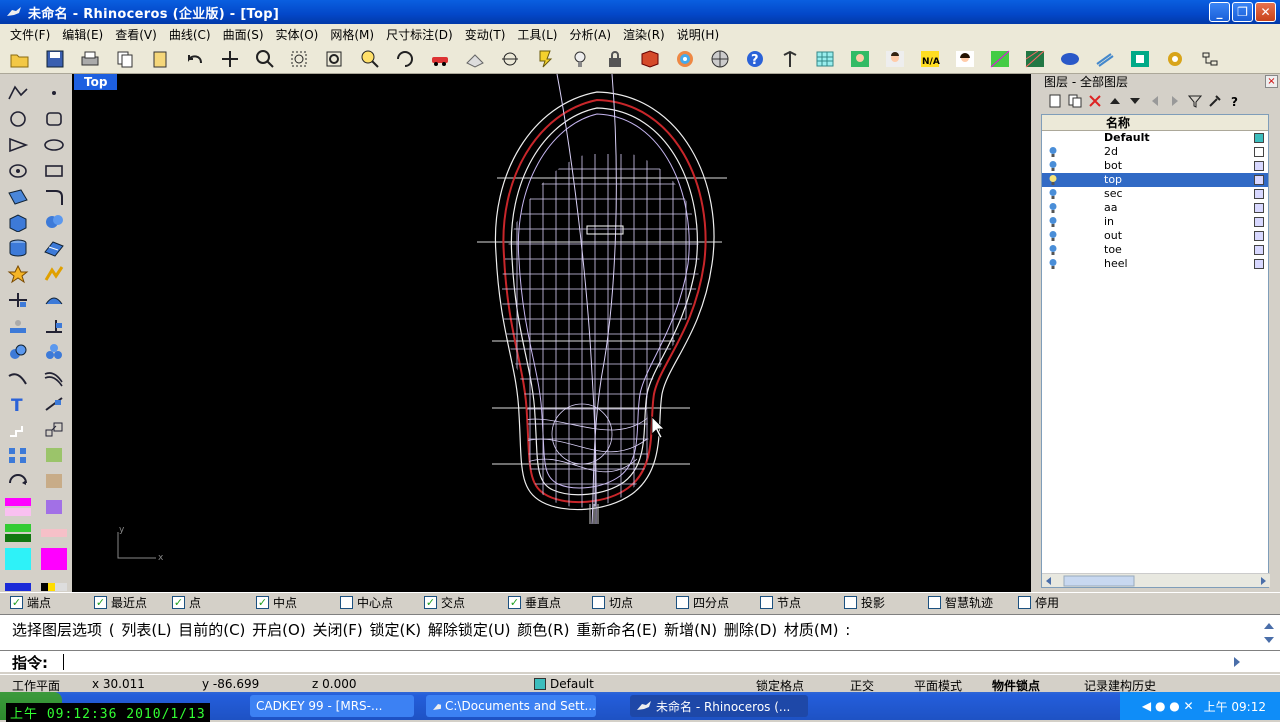 This screenshot has height=722, width=1280. Describe the element at coordinates (886, 602) in the screenshot. I see `osnap-option: 投影` at that location.